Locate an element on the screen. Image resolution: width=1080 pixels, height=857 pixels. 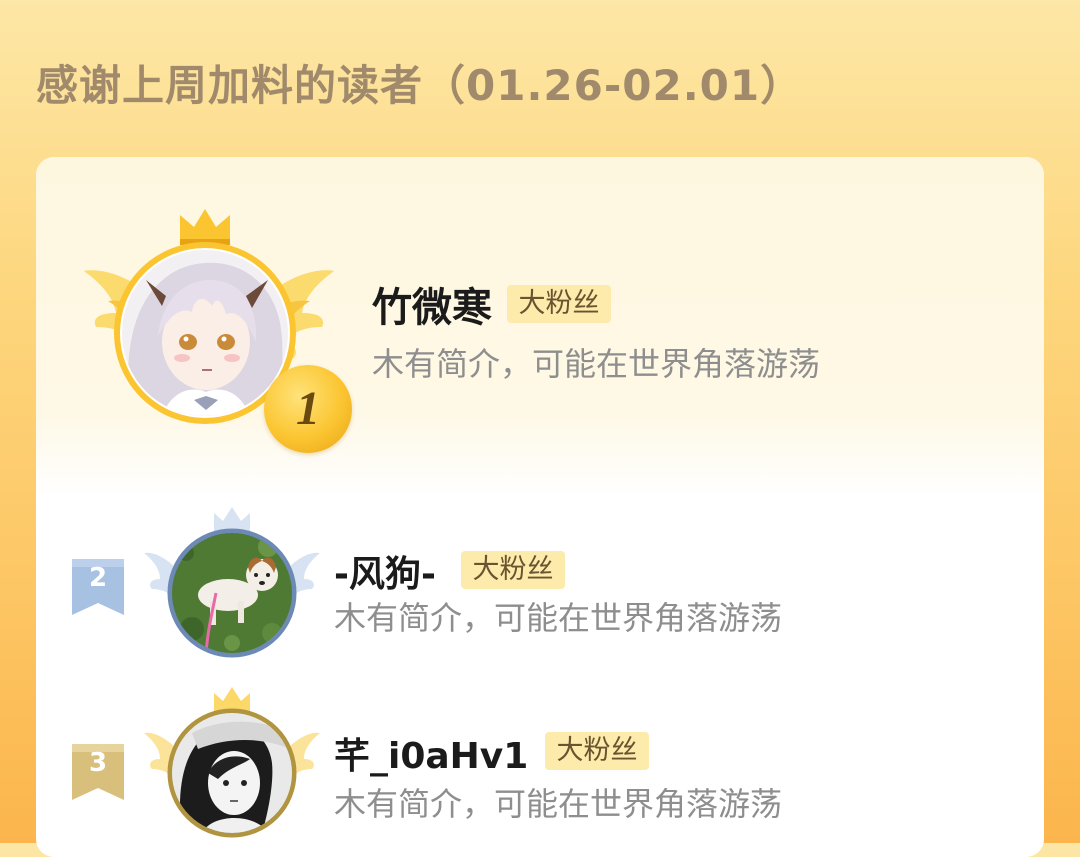
rank-number: 2 is located at coordinates (98, 578).